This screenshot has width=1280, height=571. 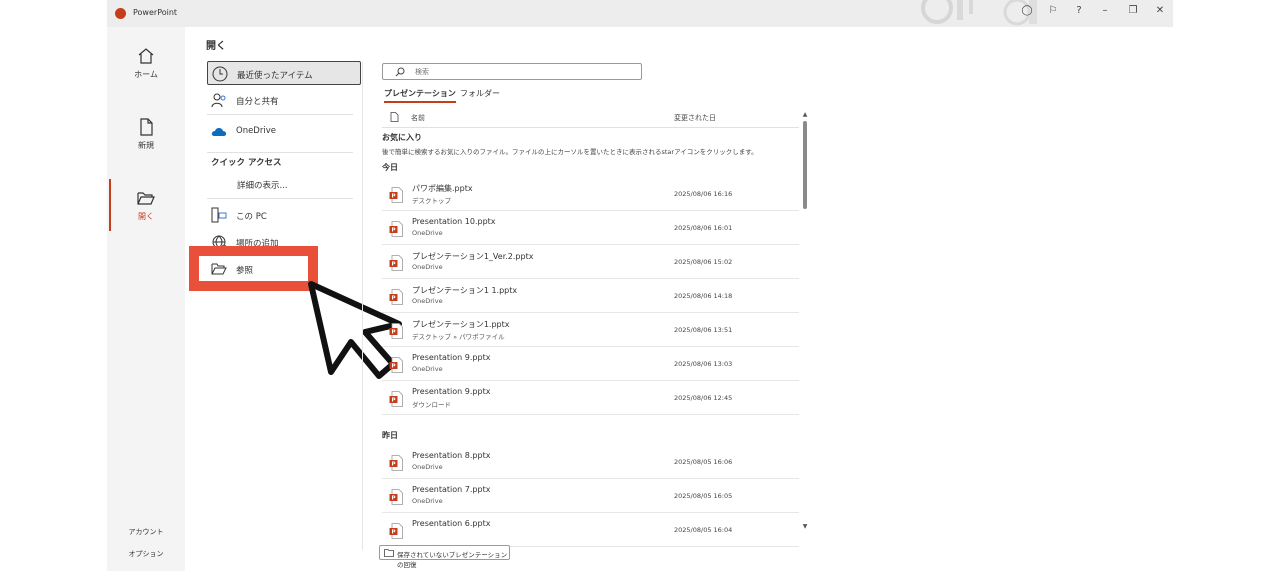 What do you see at coordinates (590, 127) in the screenshot?
I see `header-divider` at bounding box center [590, 127].